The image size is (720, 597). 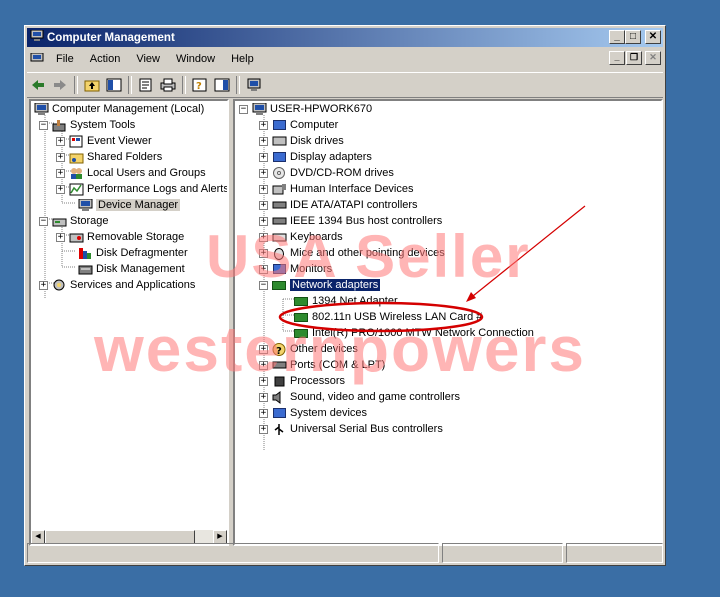 I want to click on scroll-thumb, so click(x=120, y=537).